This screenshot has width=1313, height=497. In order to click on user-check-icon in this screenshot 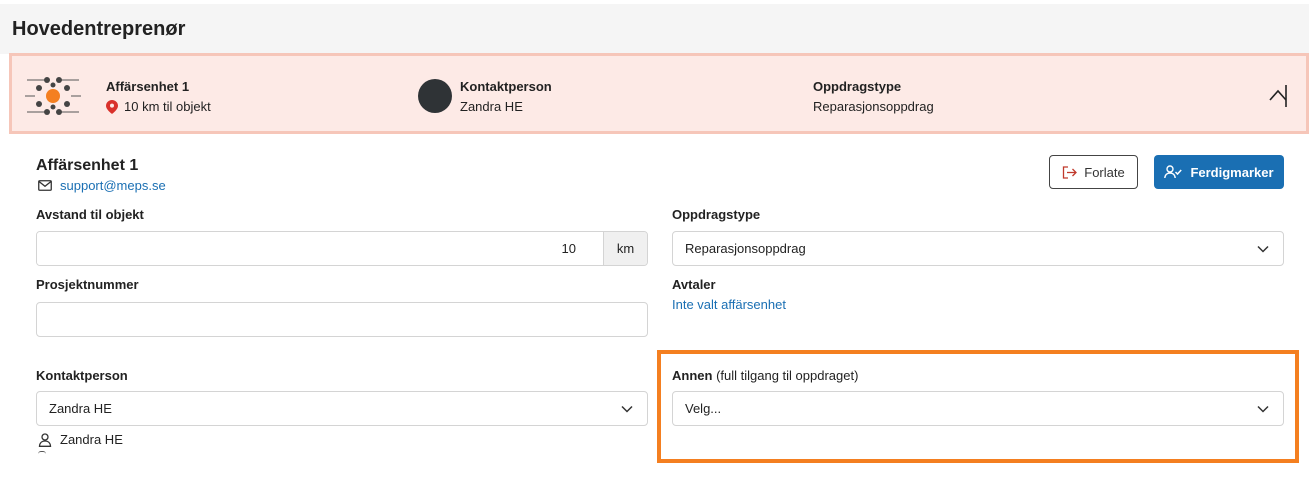, I will do `click(1173, 172)`.